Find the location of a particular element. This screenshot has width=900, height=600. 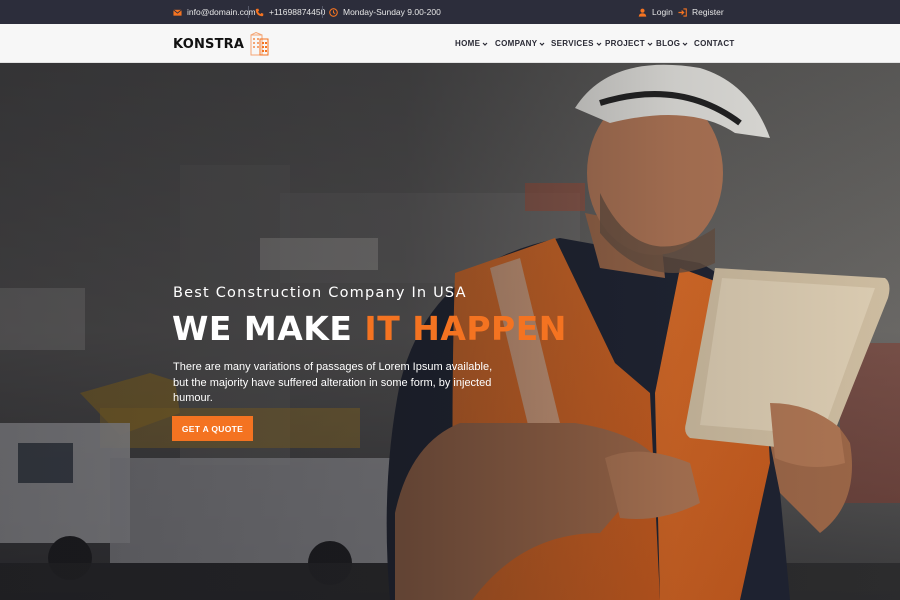

nav-item-project: PROJECT is located at coordinates (629, 43).